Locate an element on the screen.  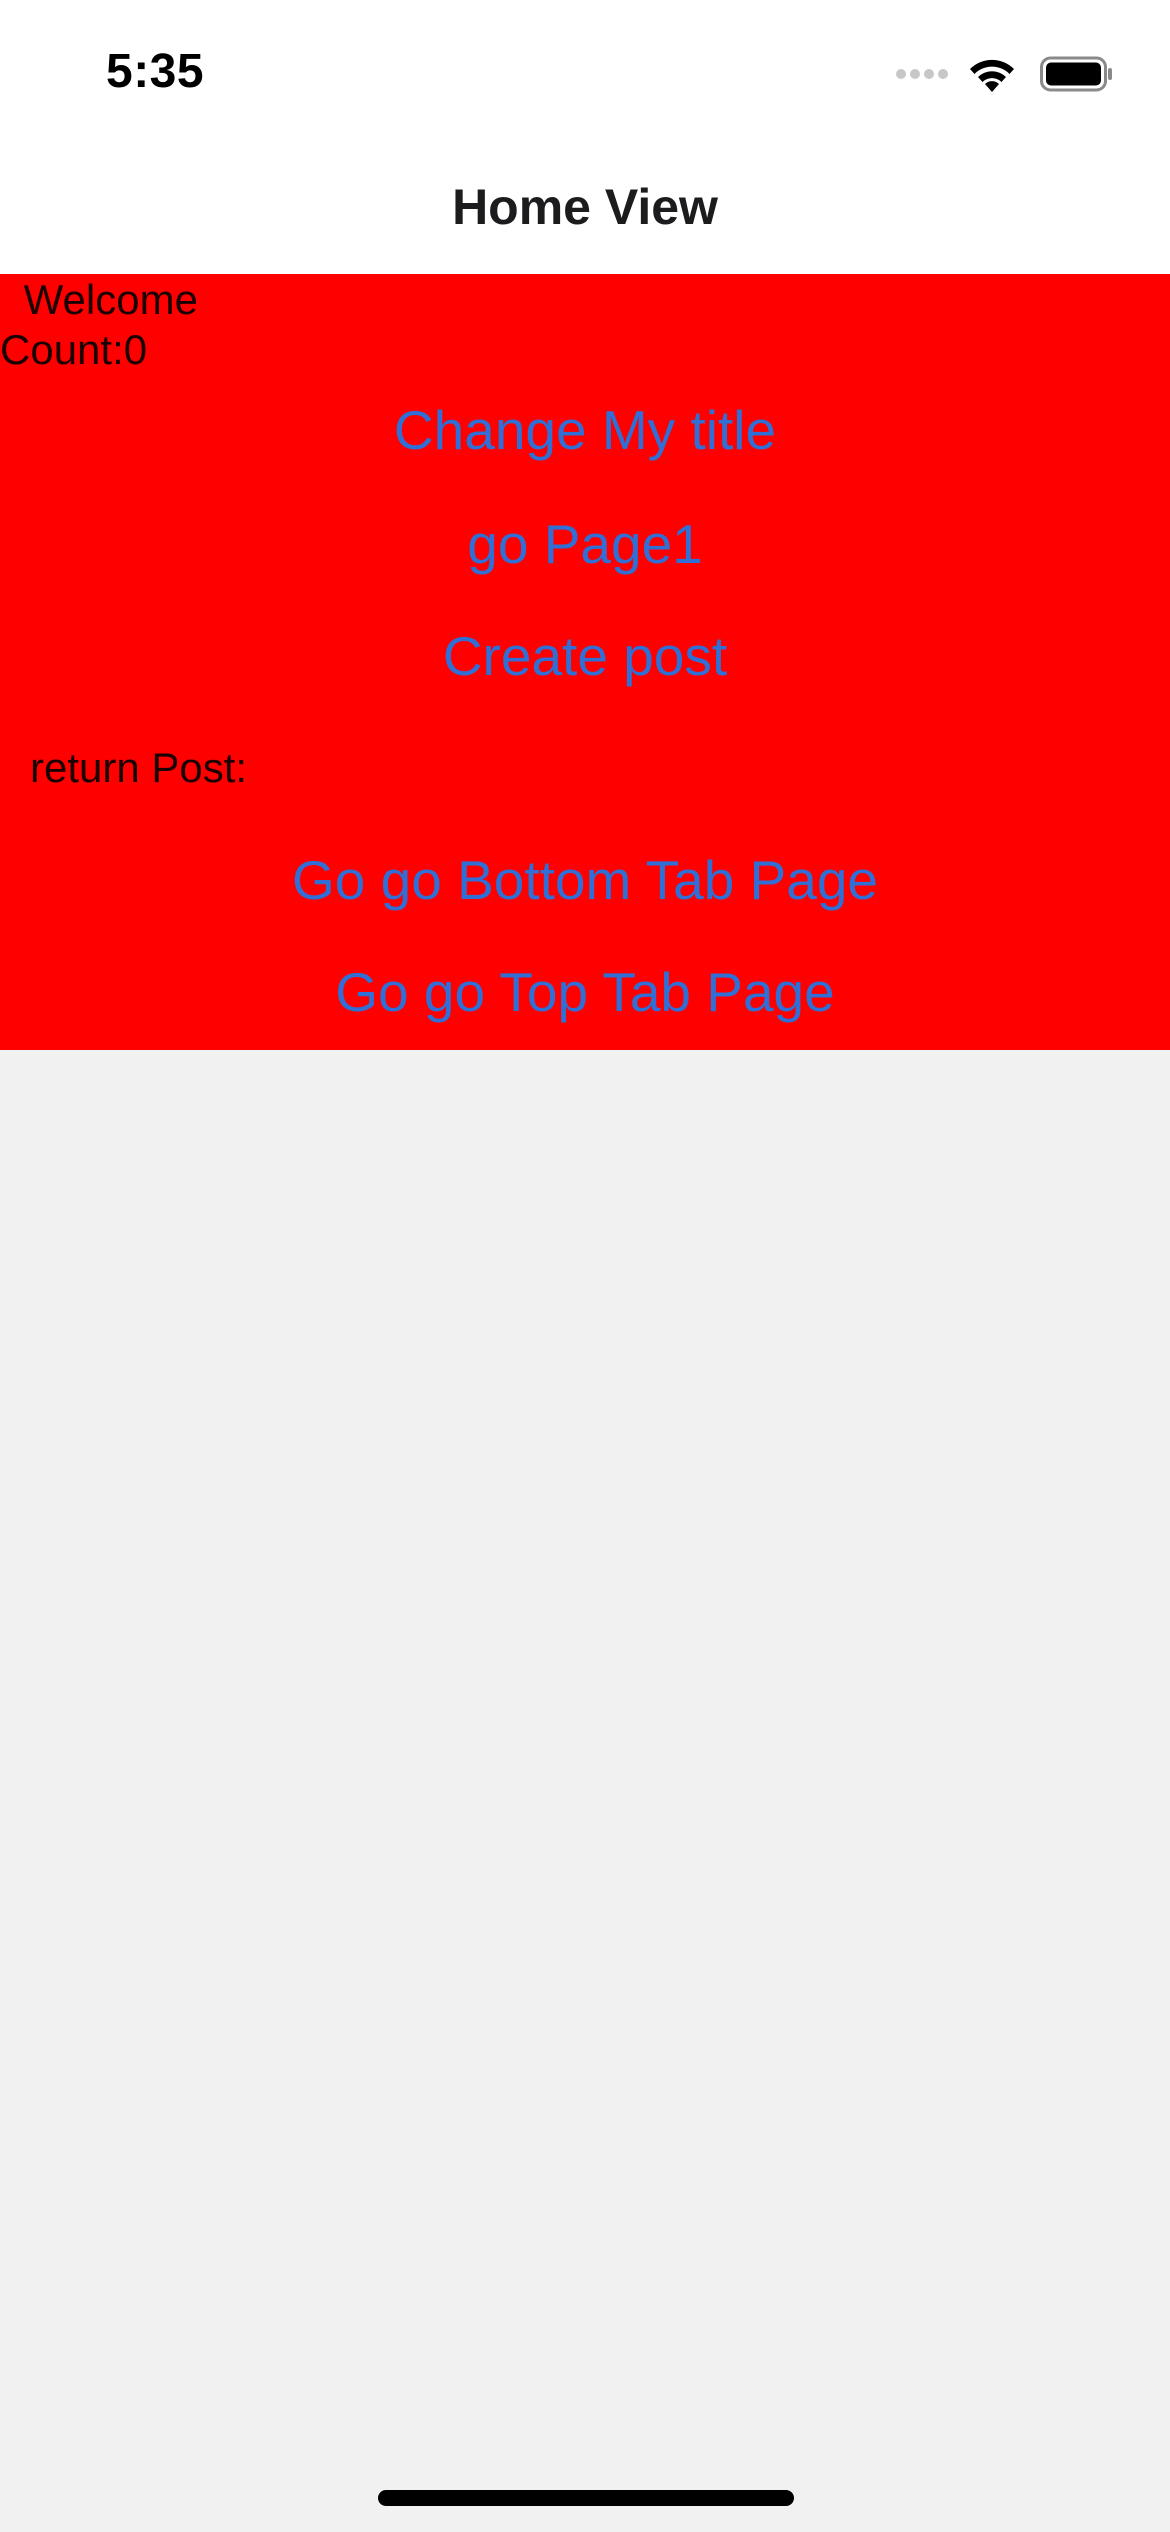
change-title-button: Change My title is located at coordinates (585, 430).